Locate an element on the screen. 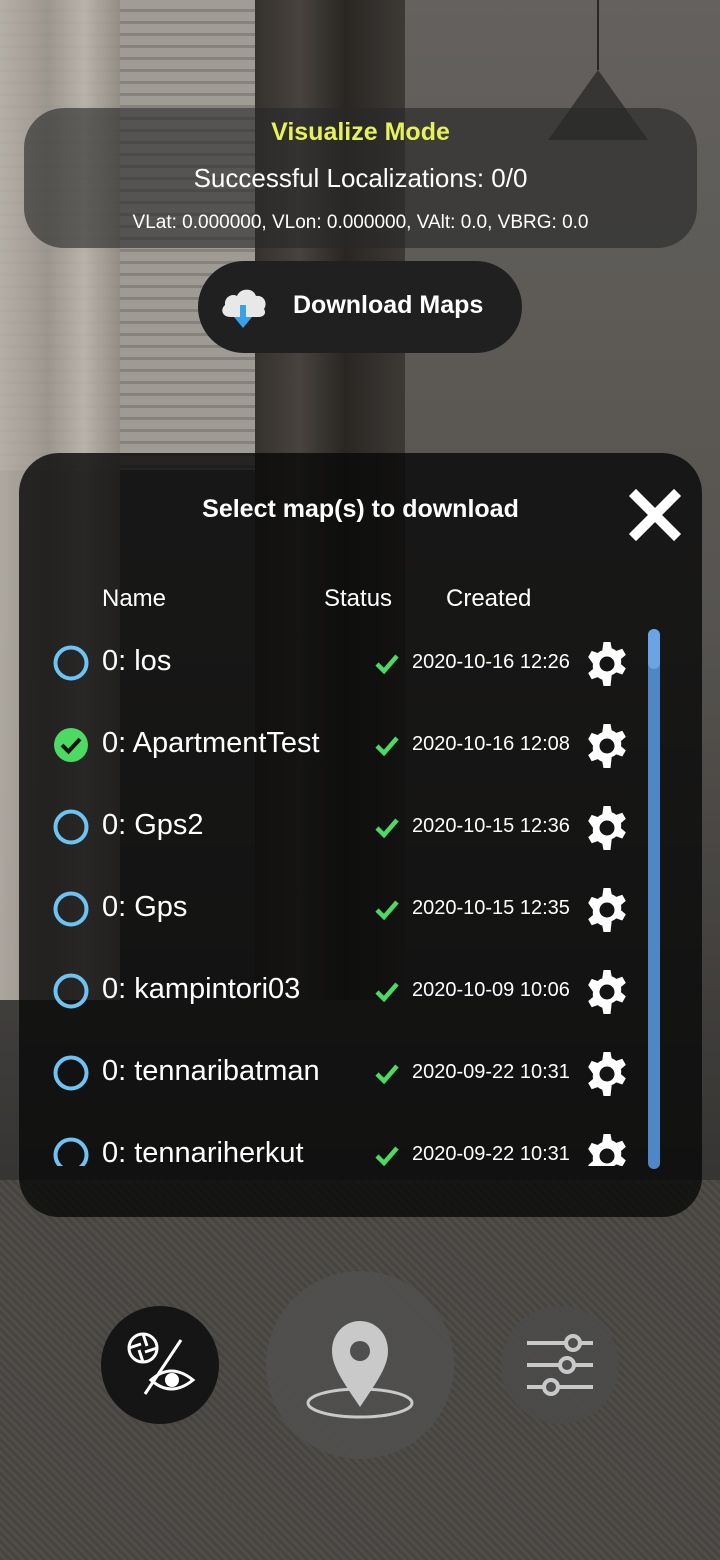 Image resolution: width=720 pixels, height=1560 pixels. scrollbar is located at coordinates (654, 899).